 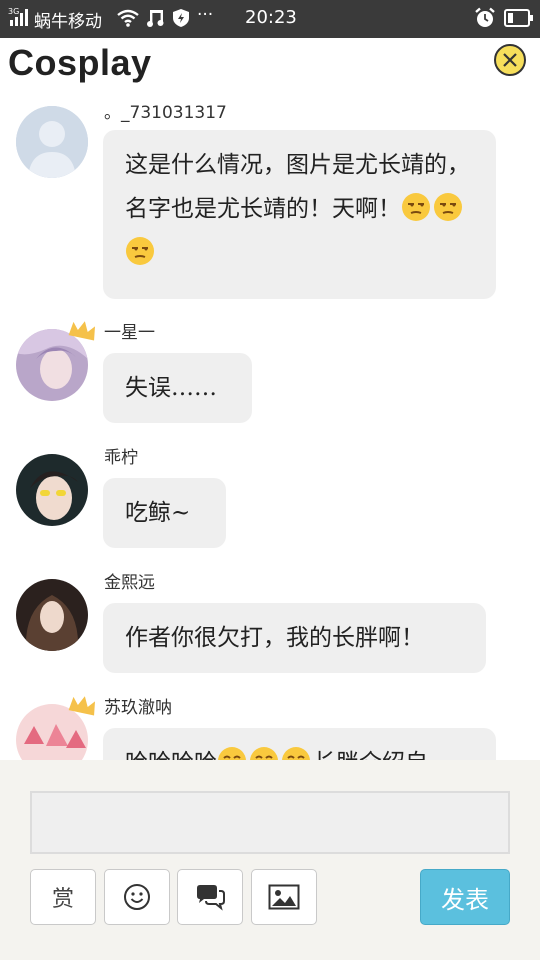 I want to click on image-button, so click(x=284, y=897).